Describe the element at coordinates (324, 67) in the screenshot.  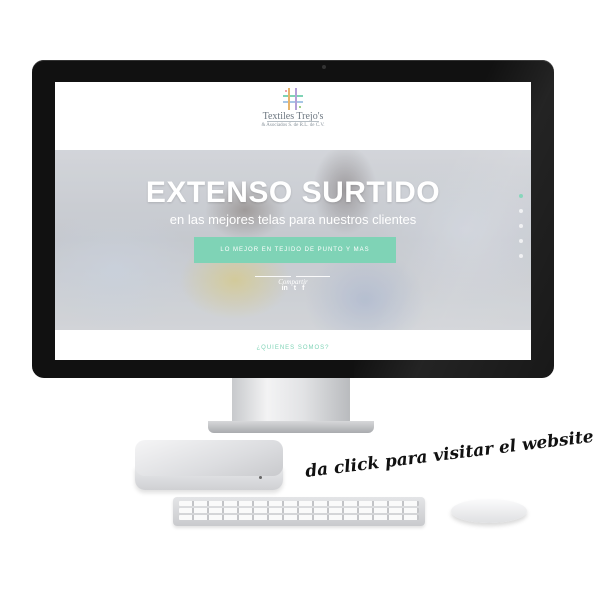
I see `camera-icon` at that location.